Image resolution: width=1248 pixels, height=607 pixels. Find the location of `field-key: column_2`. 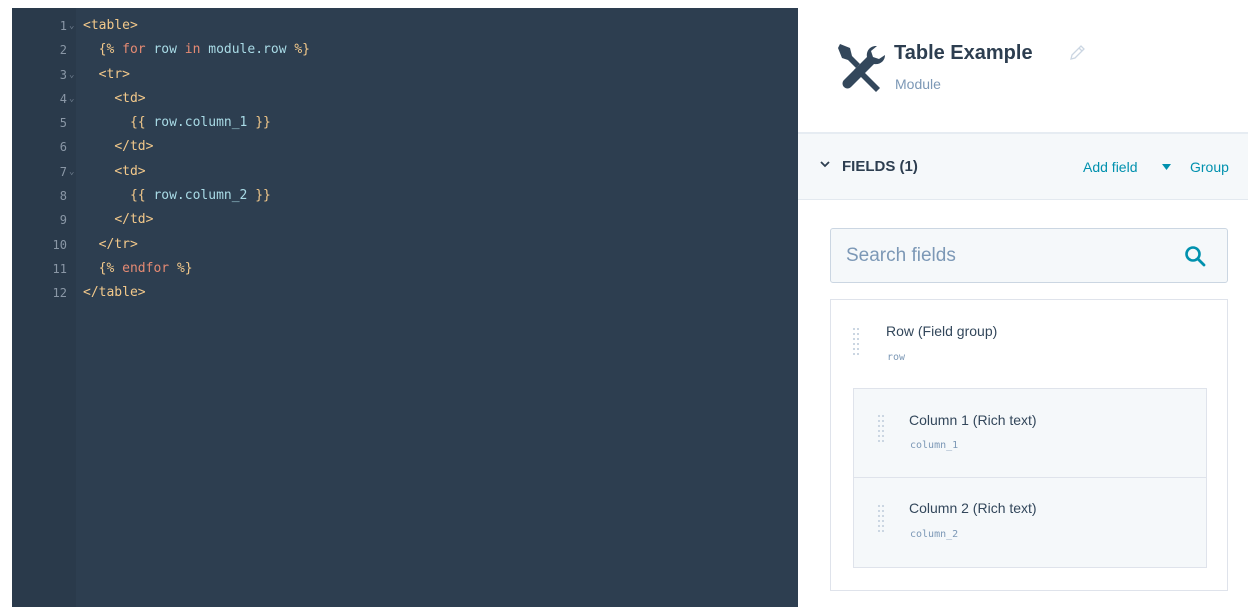

field-key: column_2 is located at coordinates (934, 534).